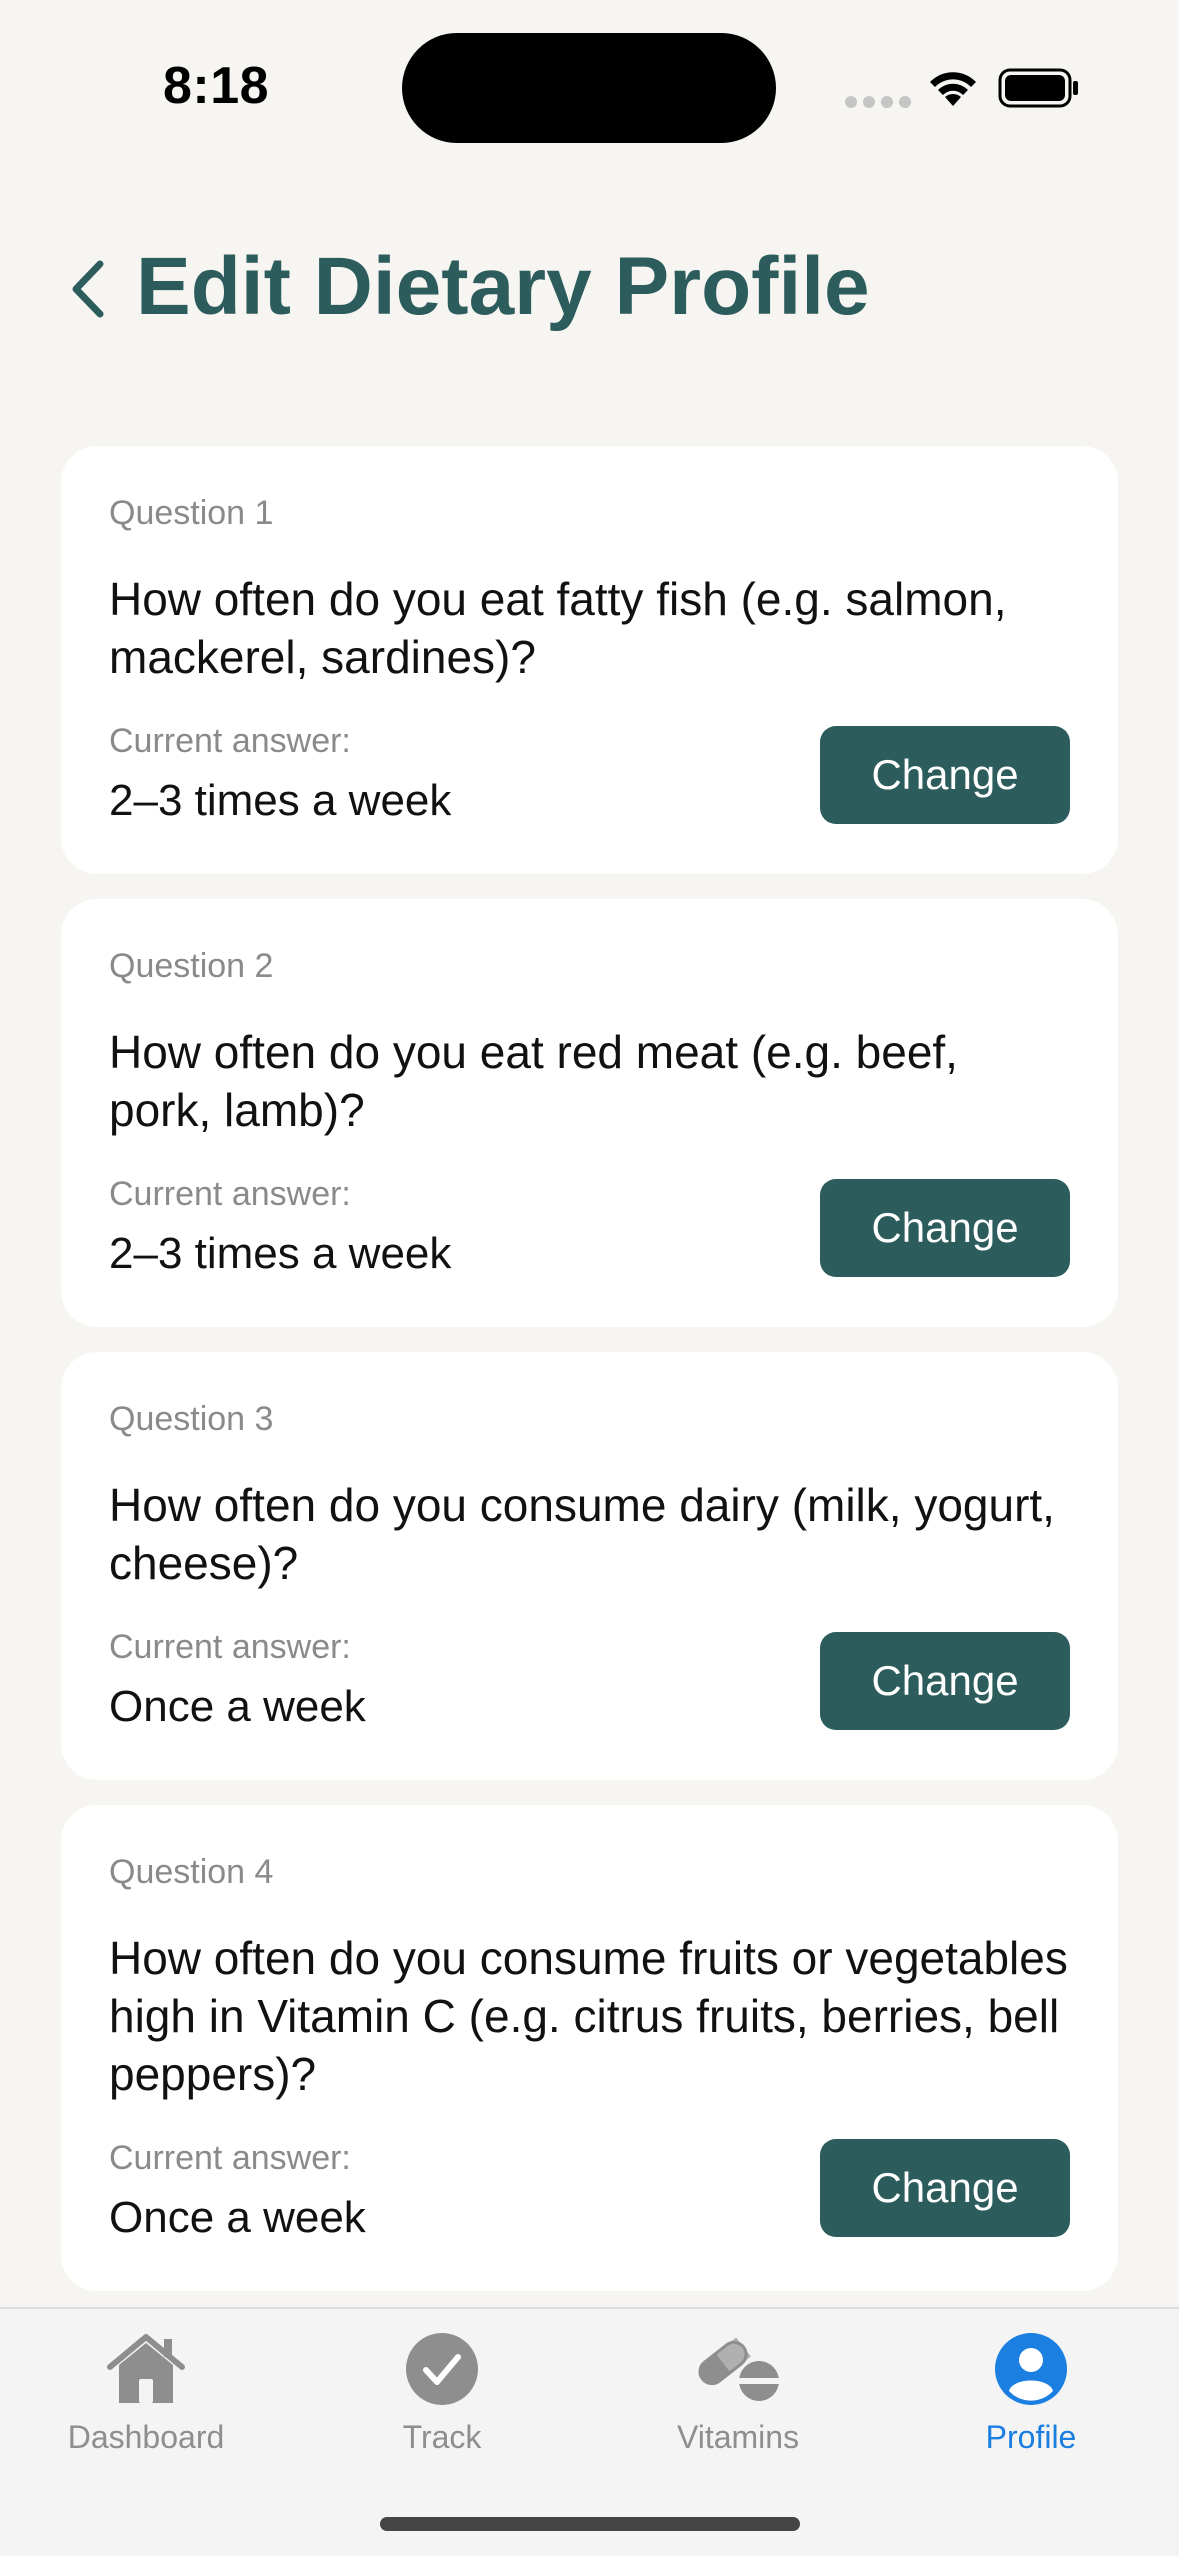  What do you see at coordinates (1031, 2369) in the screenshot?
I see `person-circle-icon` at bounding box center [1031, 2369].